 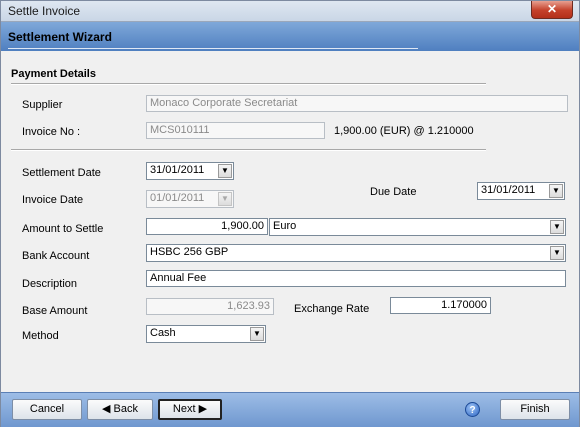 I want to click on settlement-date-picker: 31/01/2011 ▼, so click(x=190, y=171).